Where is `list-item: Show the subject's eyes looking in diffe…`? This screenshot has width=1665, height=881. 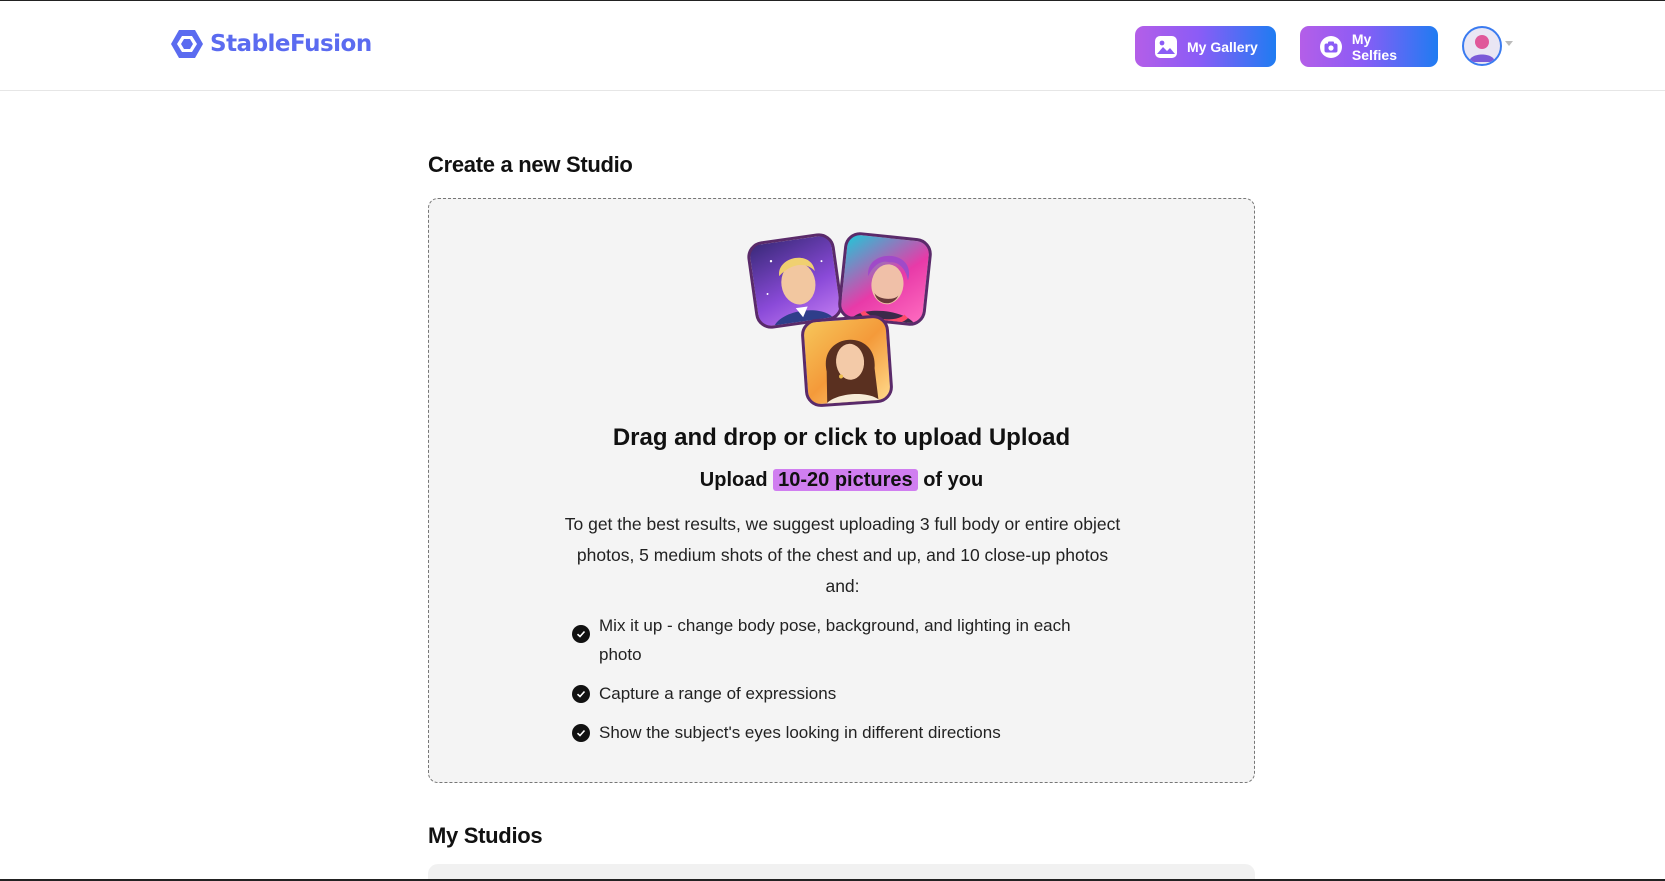 list-item: Show the subject's eyes looking in diffe… is located at coordinates (832, 732).